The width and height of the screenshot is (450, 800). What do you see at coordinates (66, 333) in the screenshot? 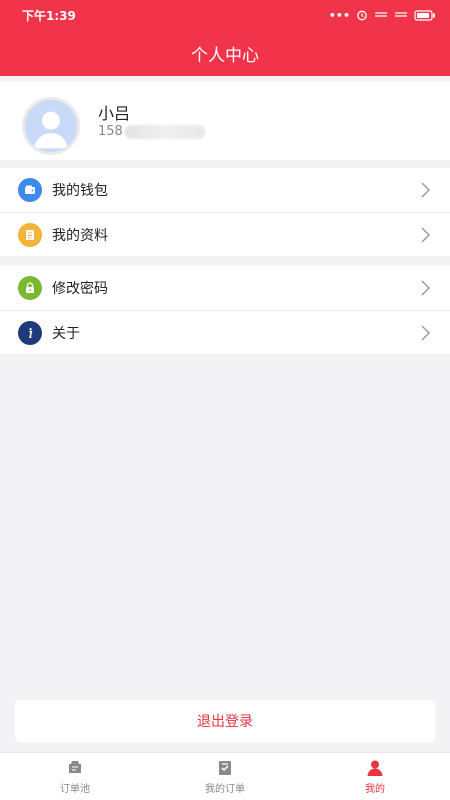
I see `menu-item-label: 关于` at bounding box center [66, 333].